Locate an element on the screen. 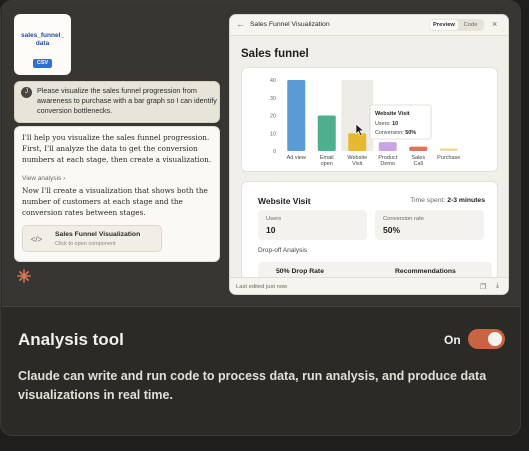 The height and width of the screenshot is (451, 529). feature-title: Analysis tool is located at coordinates (71, 339).